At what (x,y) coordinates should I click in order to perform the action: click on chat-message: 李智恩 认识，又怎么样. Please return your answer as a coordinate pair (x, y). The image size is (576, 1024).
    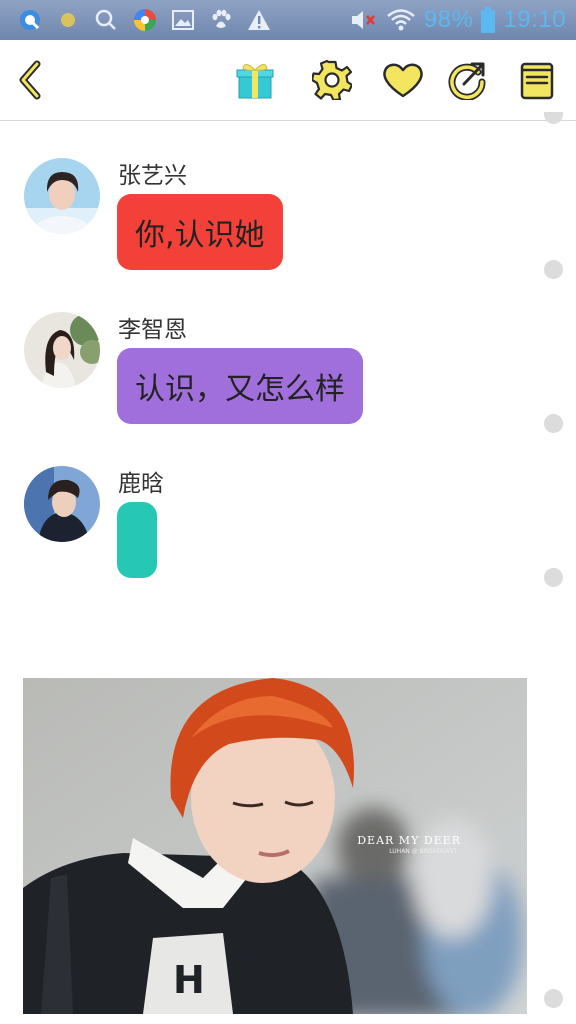
    Looking at the image, I should click on (288, 375).